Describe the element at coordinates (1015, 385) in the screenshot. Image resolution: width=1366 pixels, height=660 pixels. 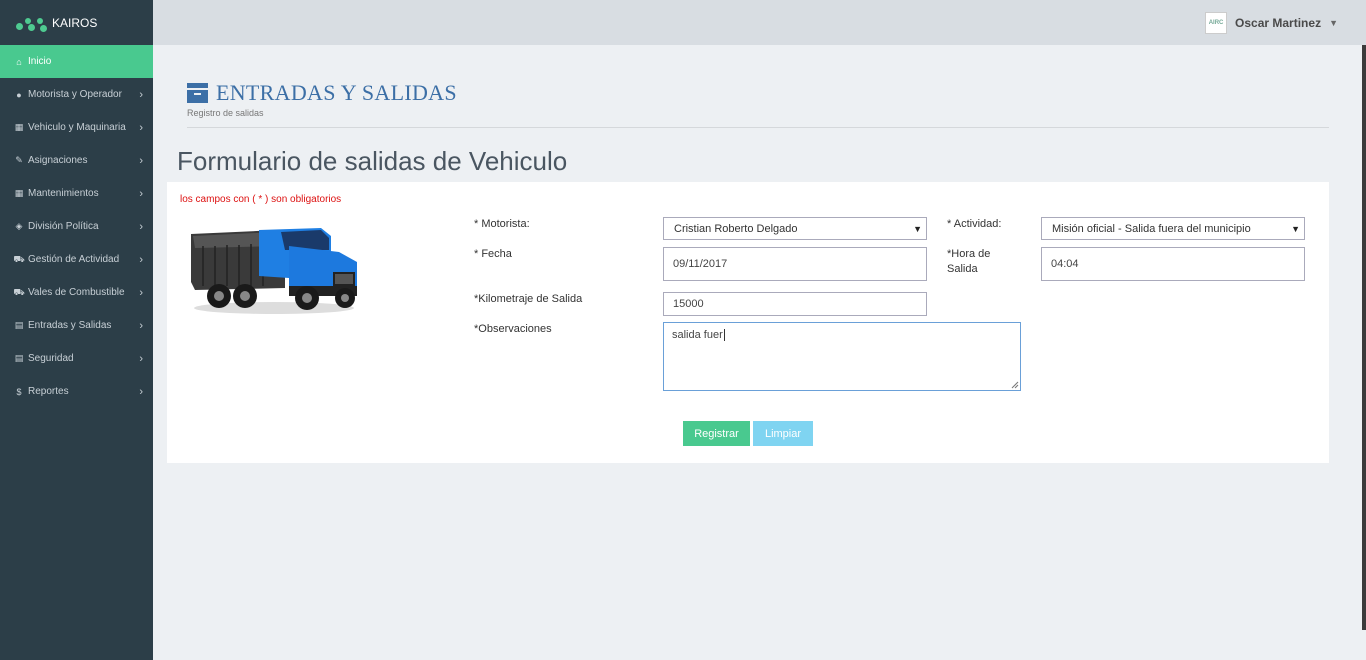
I see `resize-grip-icon` at that location.